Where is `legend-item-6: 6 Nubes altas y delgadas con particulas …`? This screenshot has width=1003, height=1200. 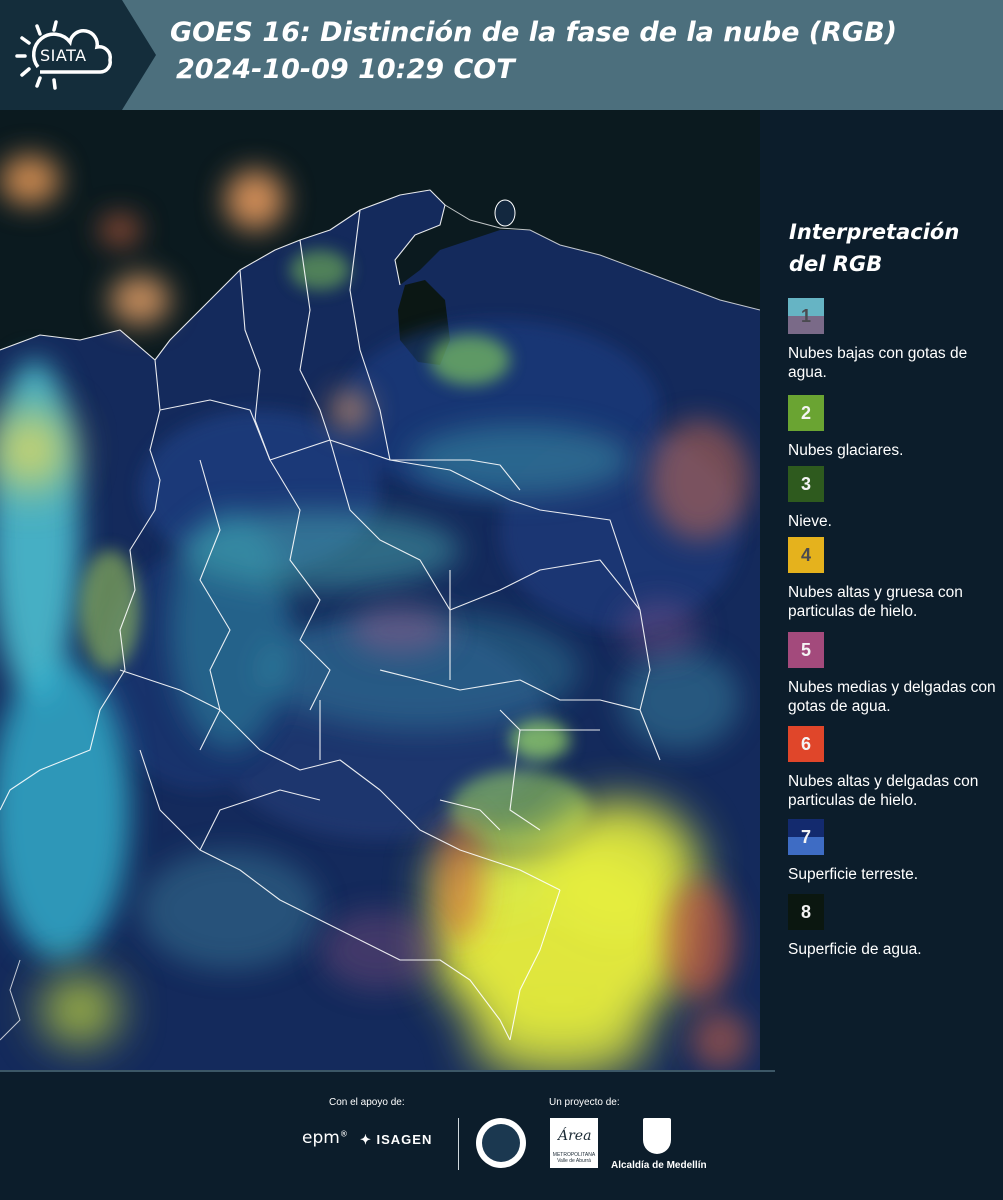 legend-item-6: 6 Nubes altas y delgadas con particulas … is located at coordinates (894, 768).